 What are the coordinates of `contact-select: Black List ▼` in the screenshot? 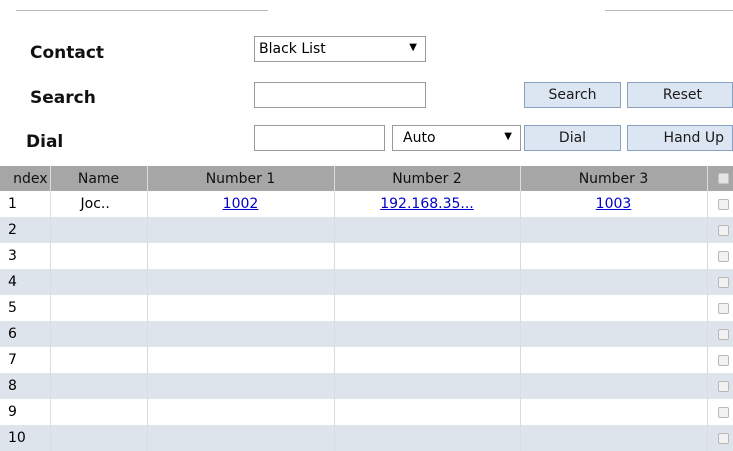 It's located at (340, 49).